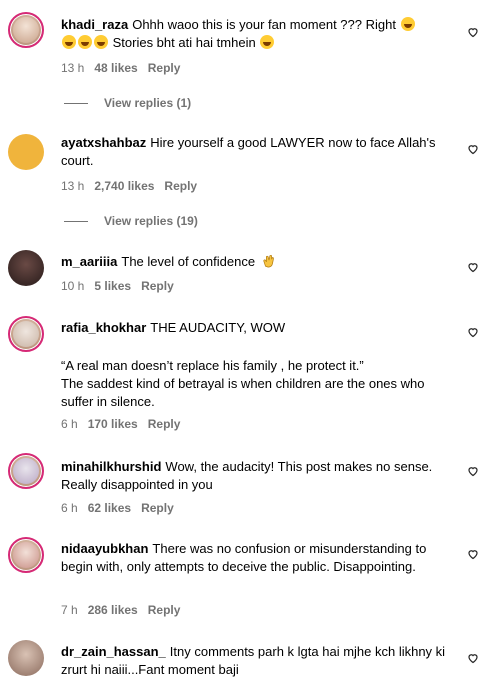  Describe the element at coordinates (103, 142) in the screenshot. I see `username: ayatxshahbaz` at that location.